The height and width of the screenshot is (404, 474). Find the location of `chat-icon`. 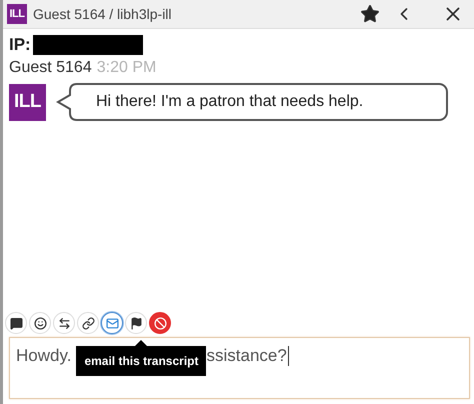

chat-icon is located at coordinates (16, 323).